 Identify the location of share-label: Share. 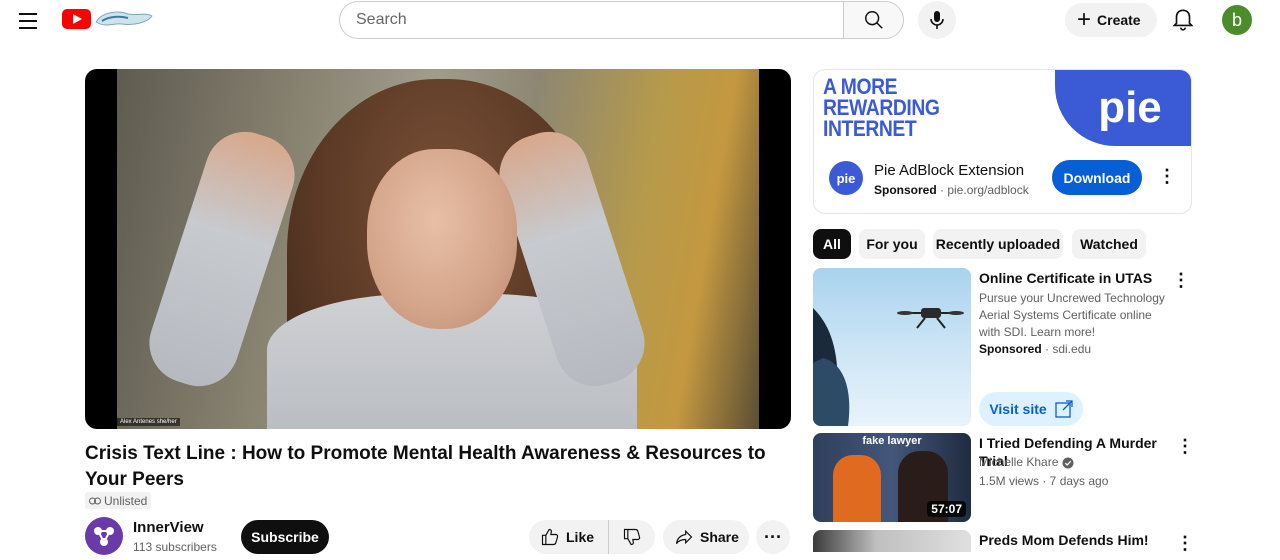
(719, 537).